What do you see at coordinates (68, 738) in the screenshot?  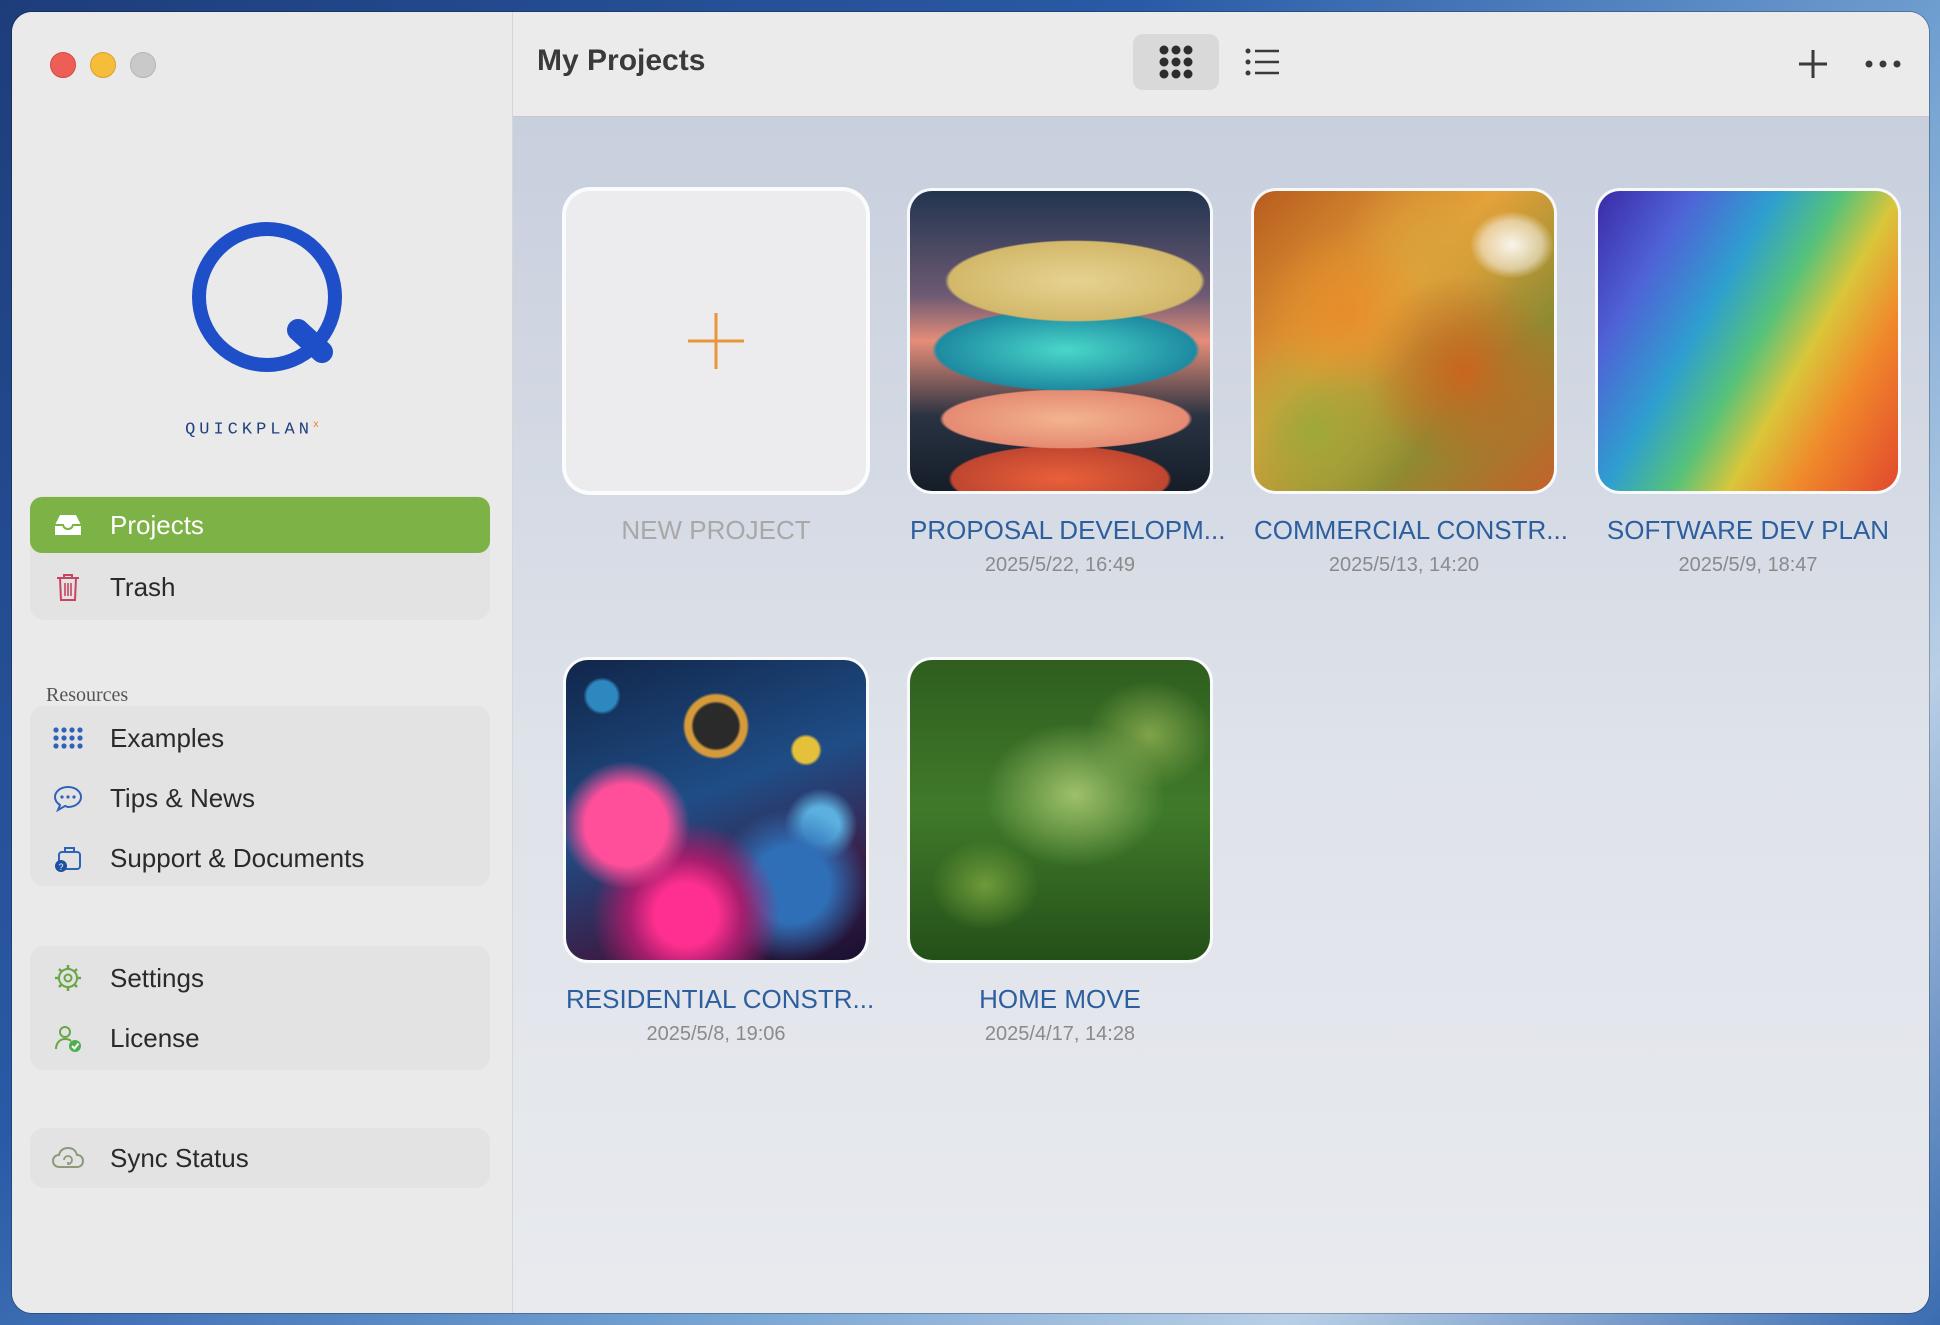 I see `grid-dots-icon` at bounding box center [68, 738].